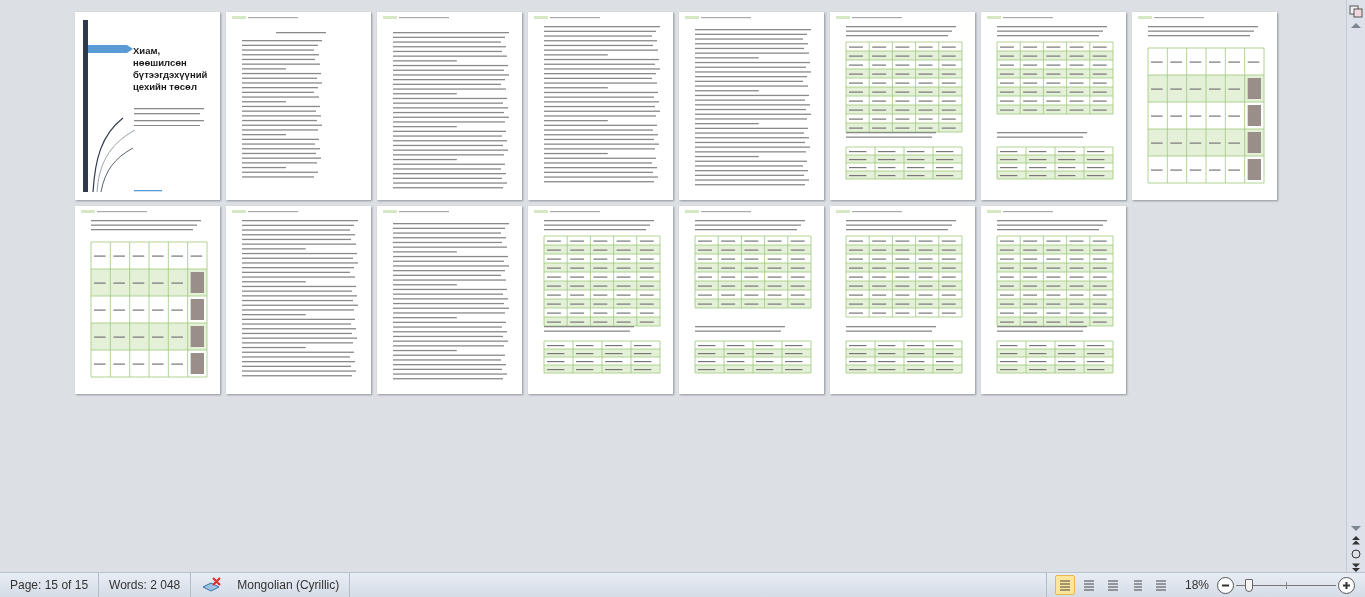 The width and height of the screenshot is (1365, 597). What do you see at coordinates (169, 117) in the screenshot?
I see `cover-subtitle-lines-drawing` at bounding box center [169, 117].